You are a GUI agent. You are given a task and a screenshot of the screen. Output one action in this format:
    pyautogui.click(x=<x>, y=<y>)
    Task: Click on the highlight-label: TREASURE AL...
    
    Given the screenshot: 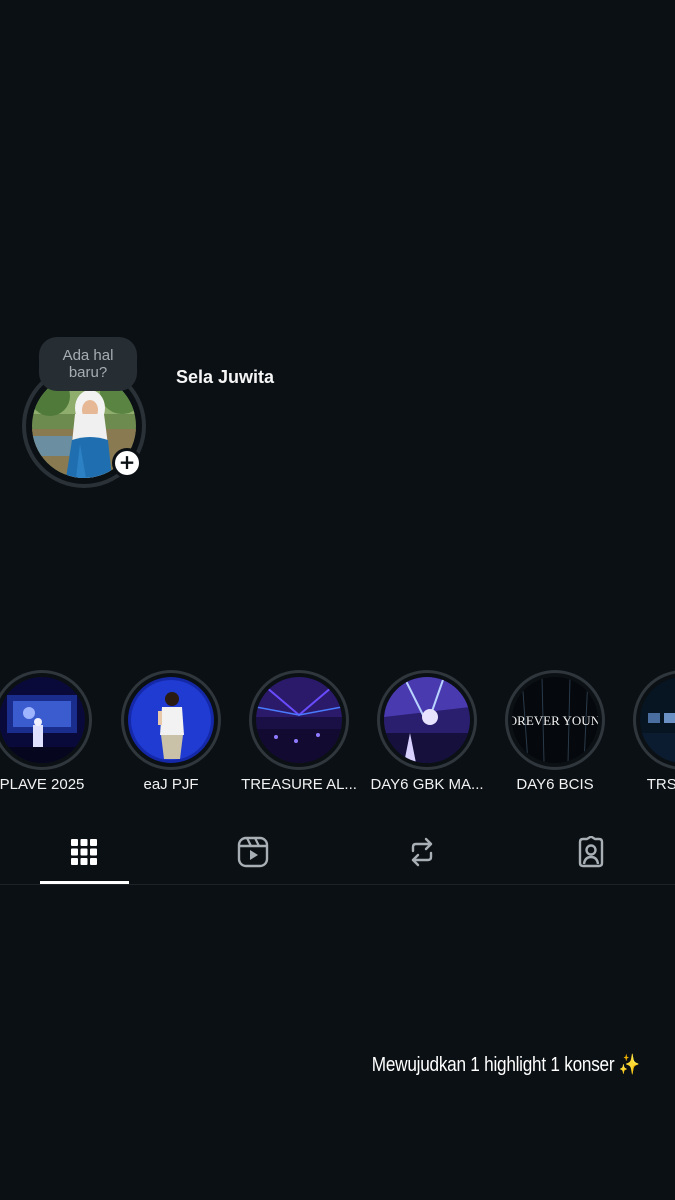 What is the action you would take?
    pyautogui.click(x=299, y=784)
    